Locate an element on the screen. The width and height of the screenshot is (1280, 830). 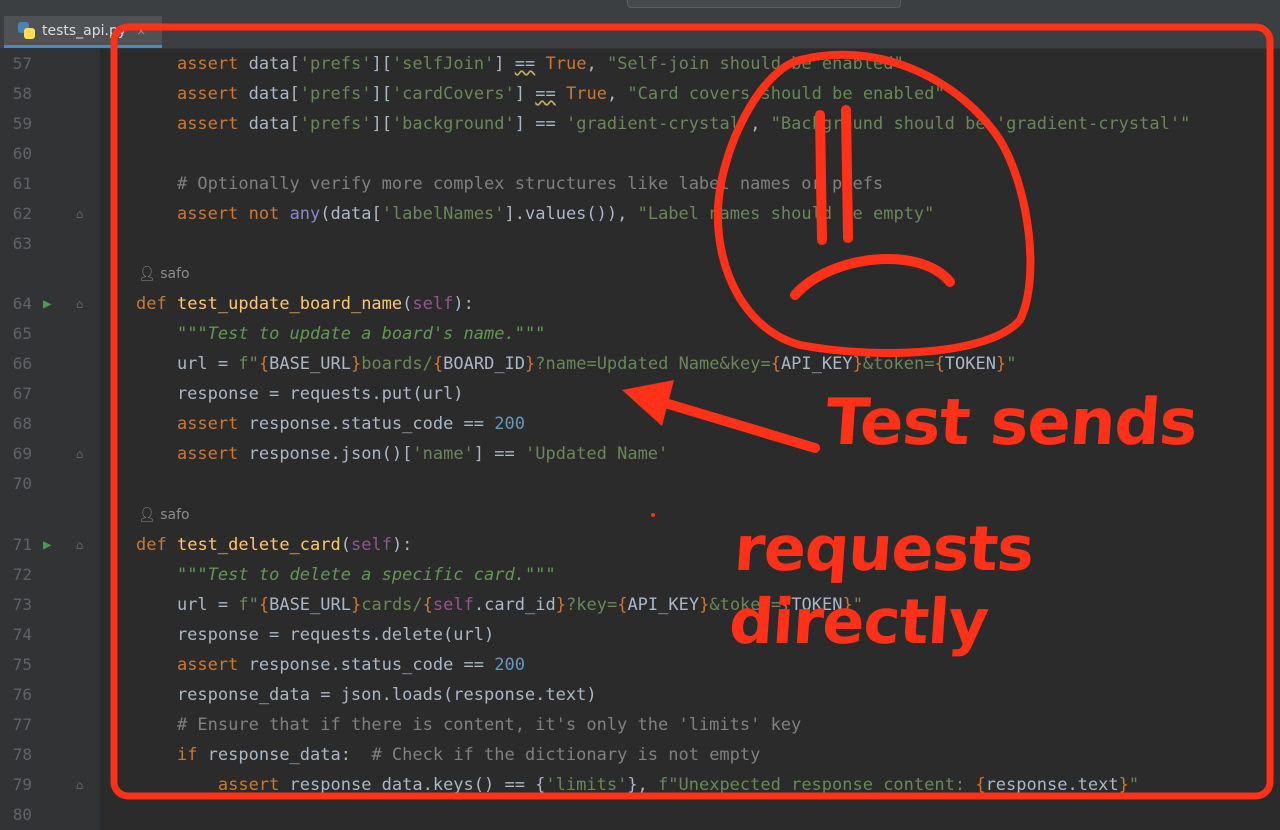
line-number: 70 is located at coordinates (22, 483).